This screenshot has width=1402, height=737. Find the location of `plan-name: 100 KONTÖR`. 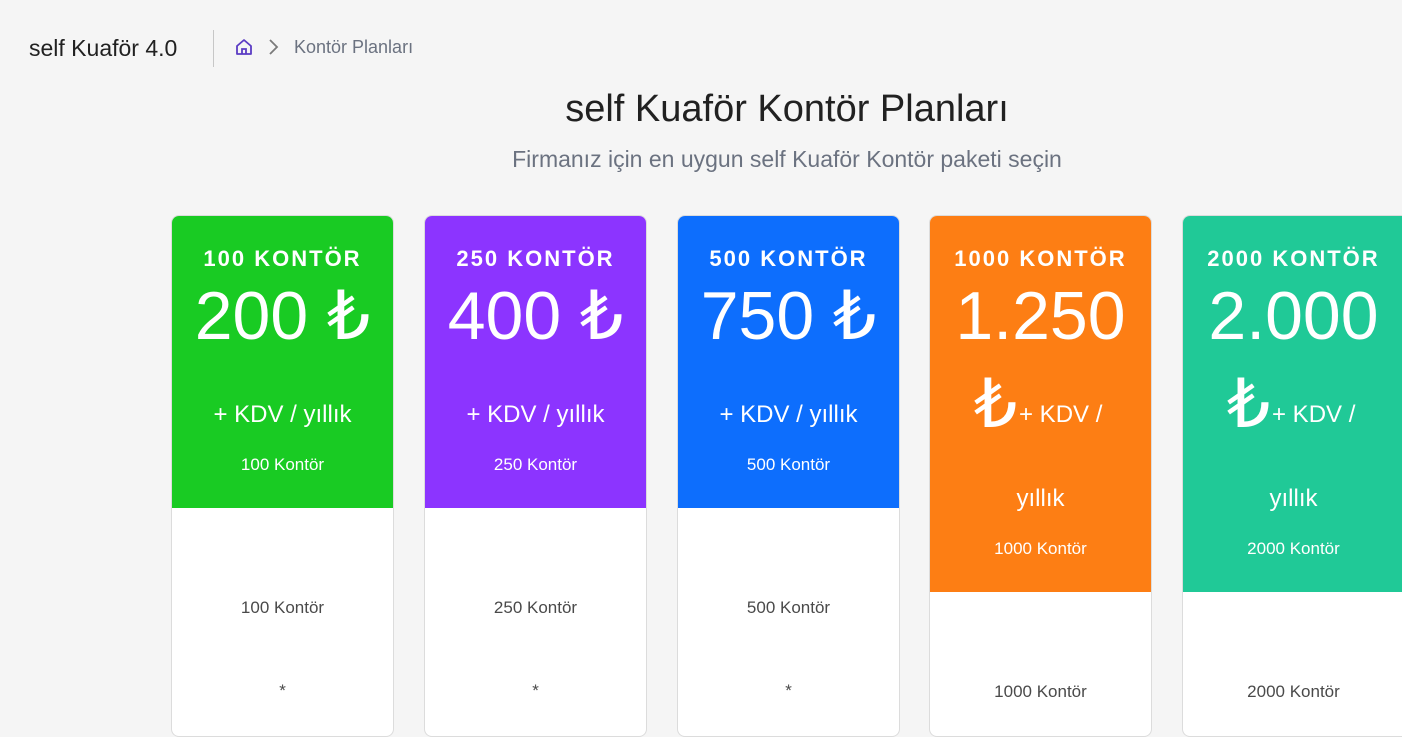

plan-name: 100 KONTÖR is located at coordinates (282, 258).